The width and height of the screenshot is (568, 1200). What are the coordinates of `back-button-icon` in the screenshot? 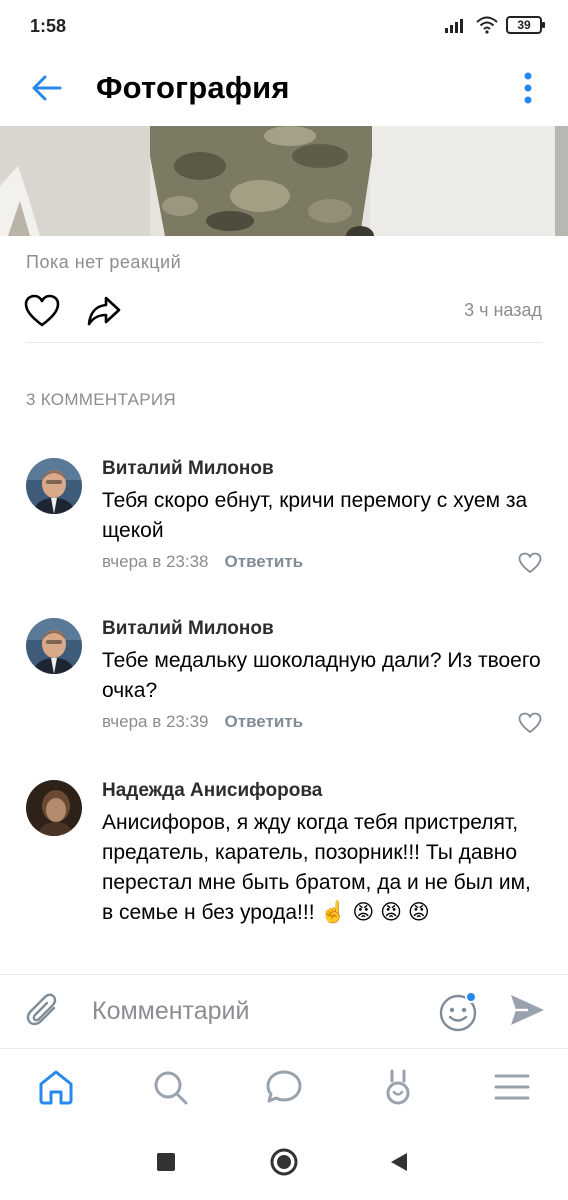 It's located at (399, 1162).